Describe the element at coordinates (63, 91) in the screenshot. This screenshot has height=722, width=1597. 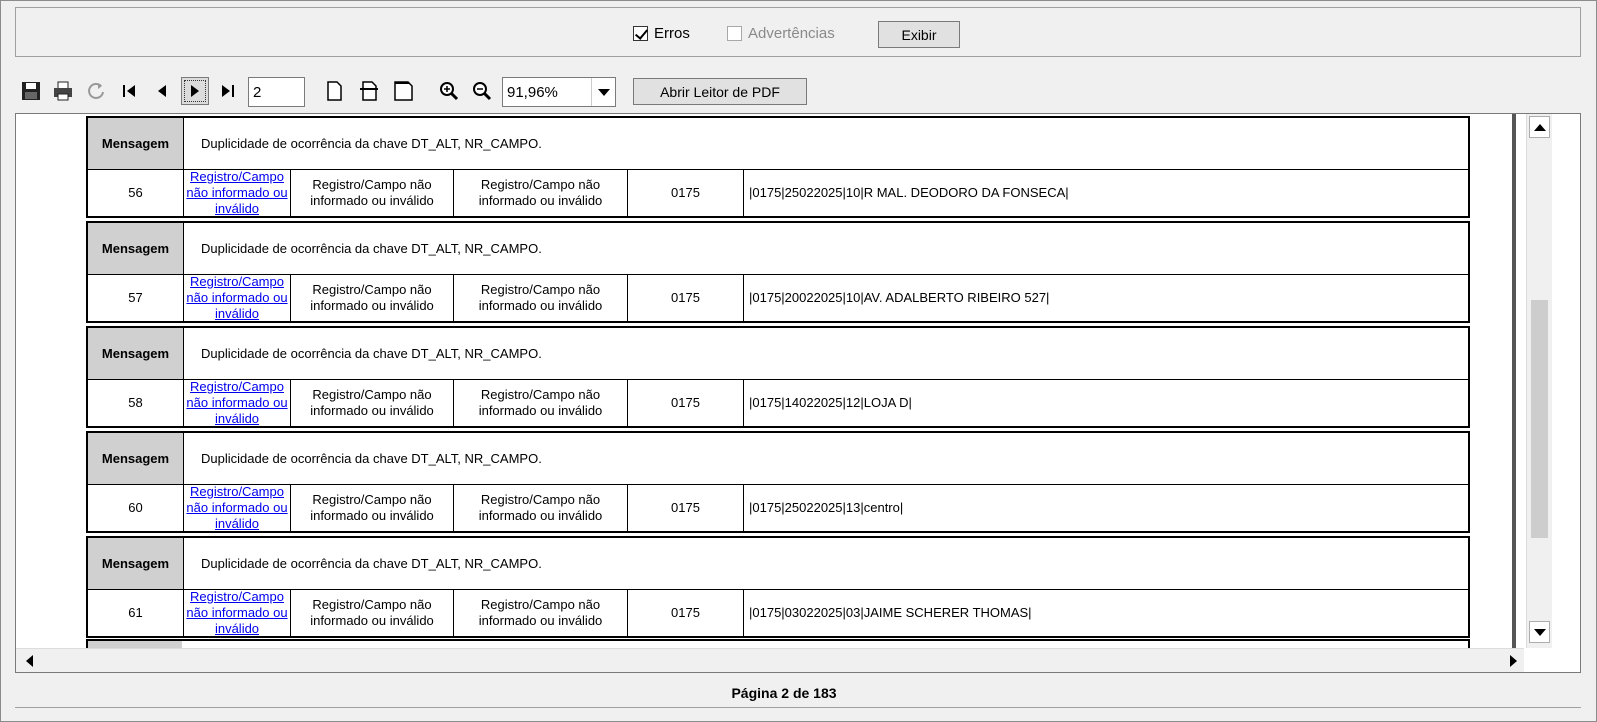
I see `print-icon` at that location.